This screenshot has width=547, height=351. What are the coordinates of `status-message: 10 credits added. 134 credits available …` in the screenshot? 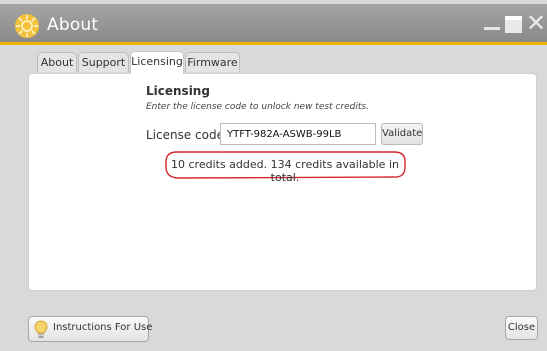 It's located at (285, 171).